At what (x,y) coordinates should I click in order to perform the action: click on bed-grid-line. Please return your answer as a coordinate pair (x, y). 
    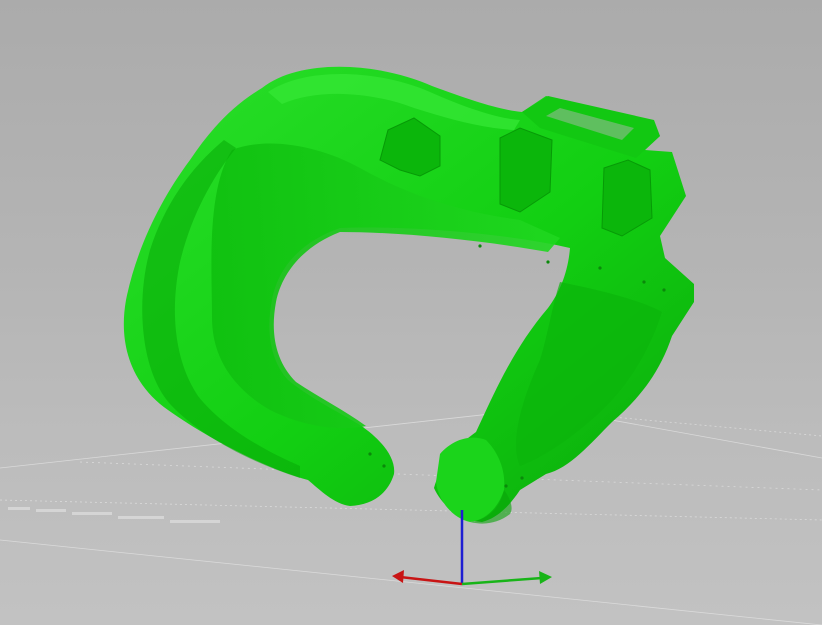
    Looking at the image, I should click on (705, 425).